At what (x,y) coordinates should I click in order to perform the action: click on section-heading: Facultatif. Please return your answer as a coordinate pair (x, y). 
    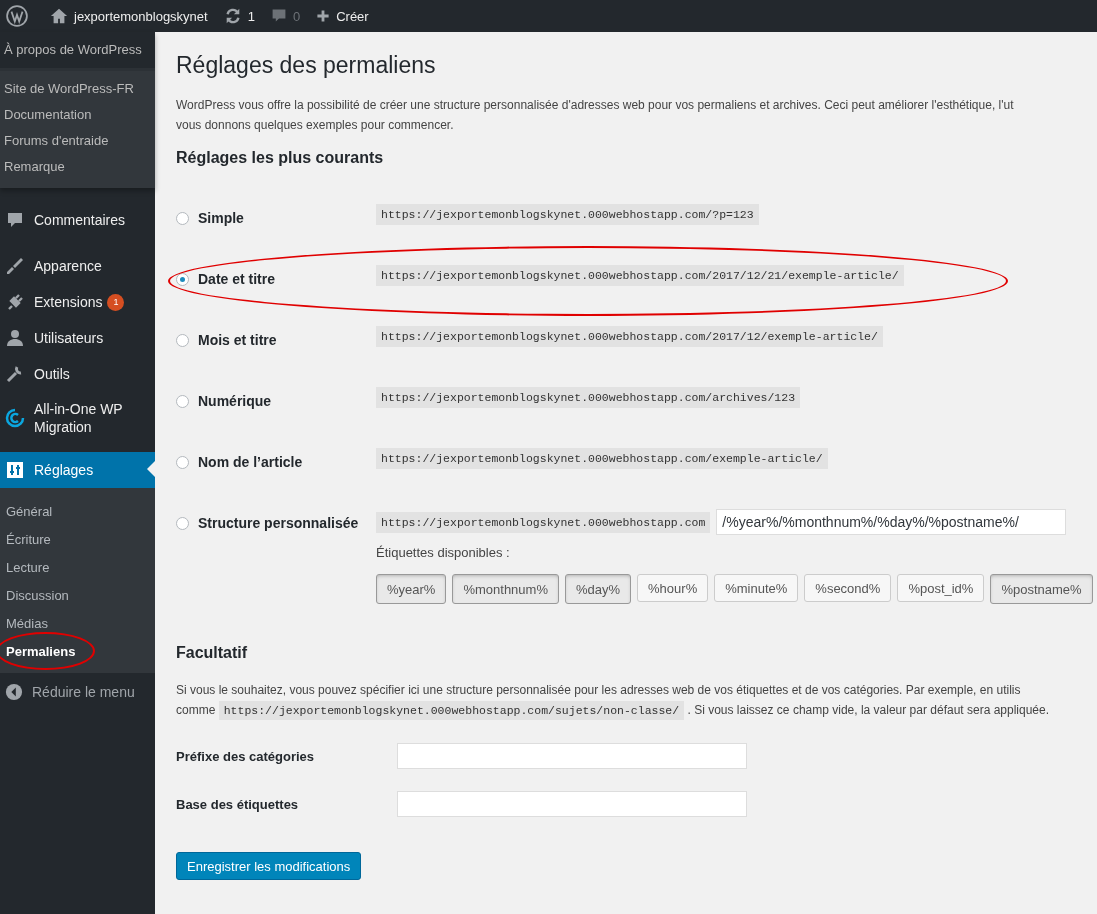
    Looking at the image, I should click on (212, 653).